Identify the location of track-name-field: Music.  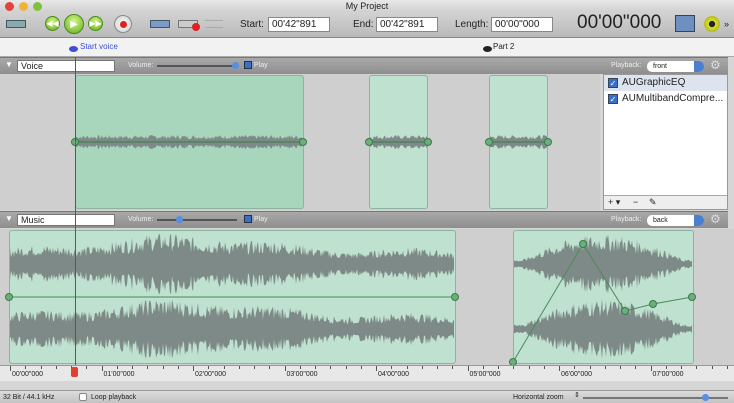
(66, 220).